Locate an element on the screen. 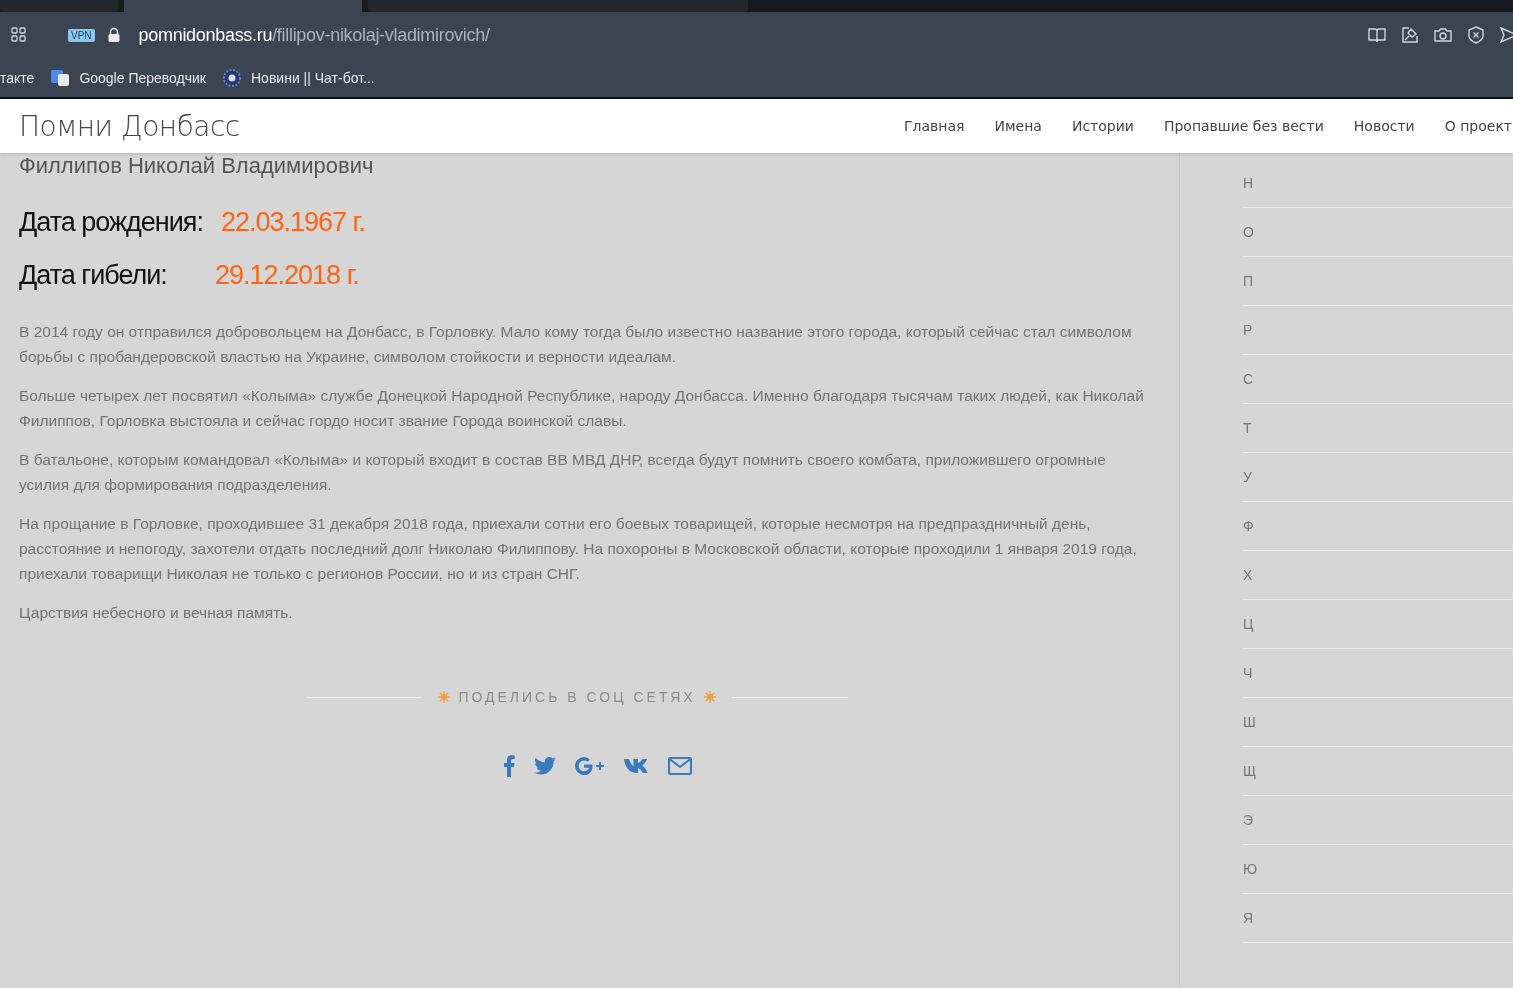 The height and width of the screenshot is (988, 1513). alphabet-link: Ч is located at coordinates (1378, 673).